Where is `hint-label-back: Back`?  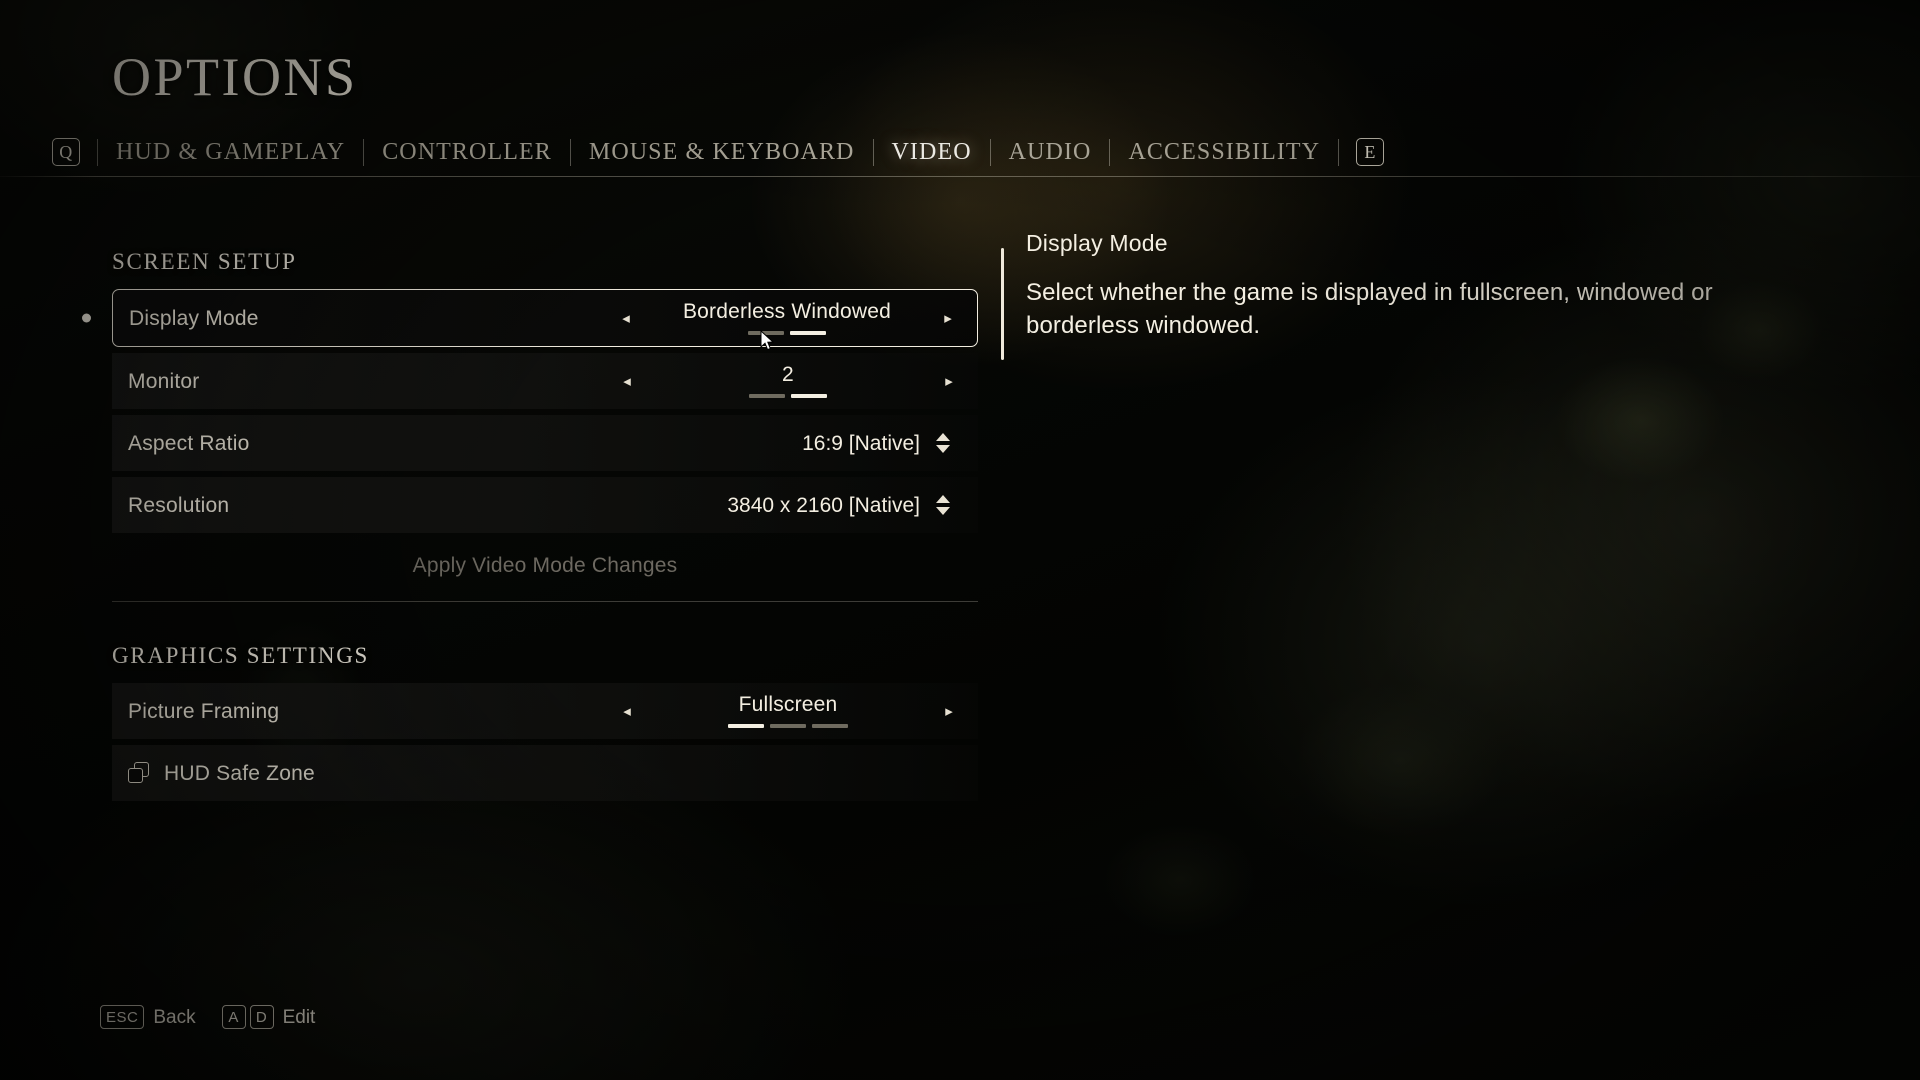
hint-label-back: Back is located at coordinates (174, 1017).